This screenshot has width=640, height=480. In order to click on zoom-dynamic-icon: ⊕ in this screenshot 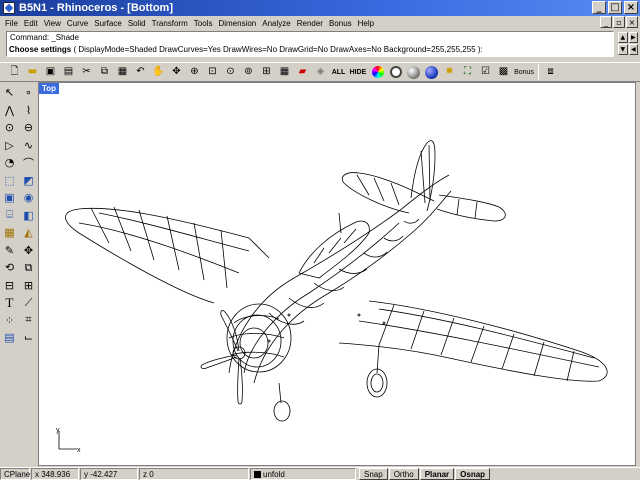, I will do `click(194, 72)`.